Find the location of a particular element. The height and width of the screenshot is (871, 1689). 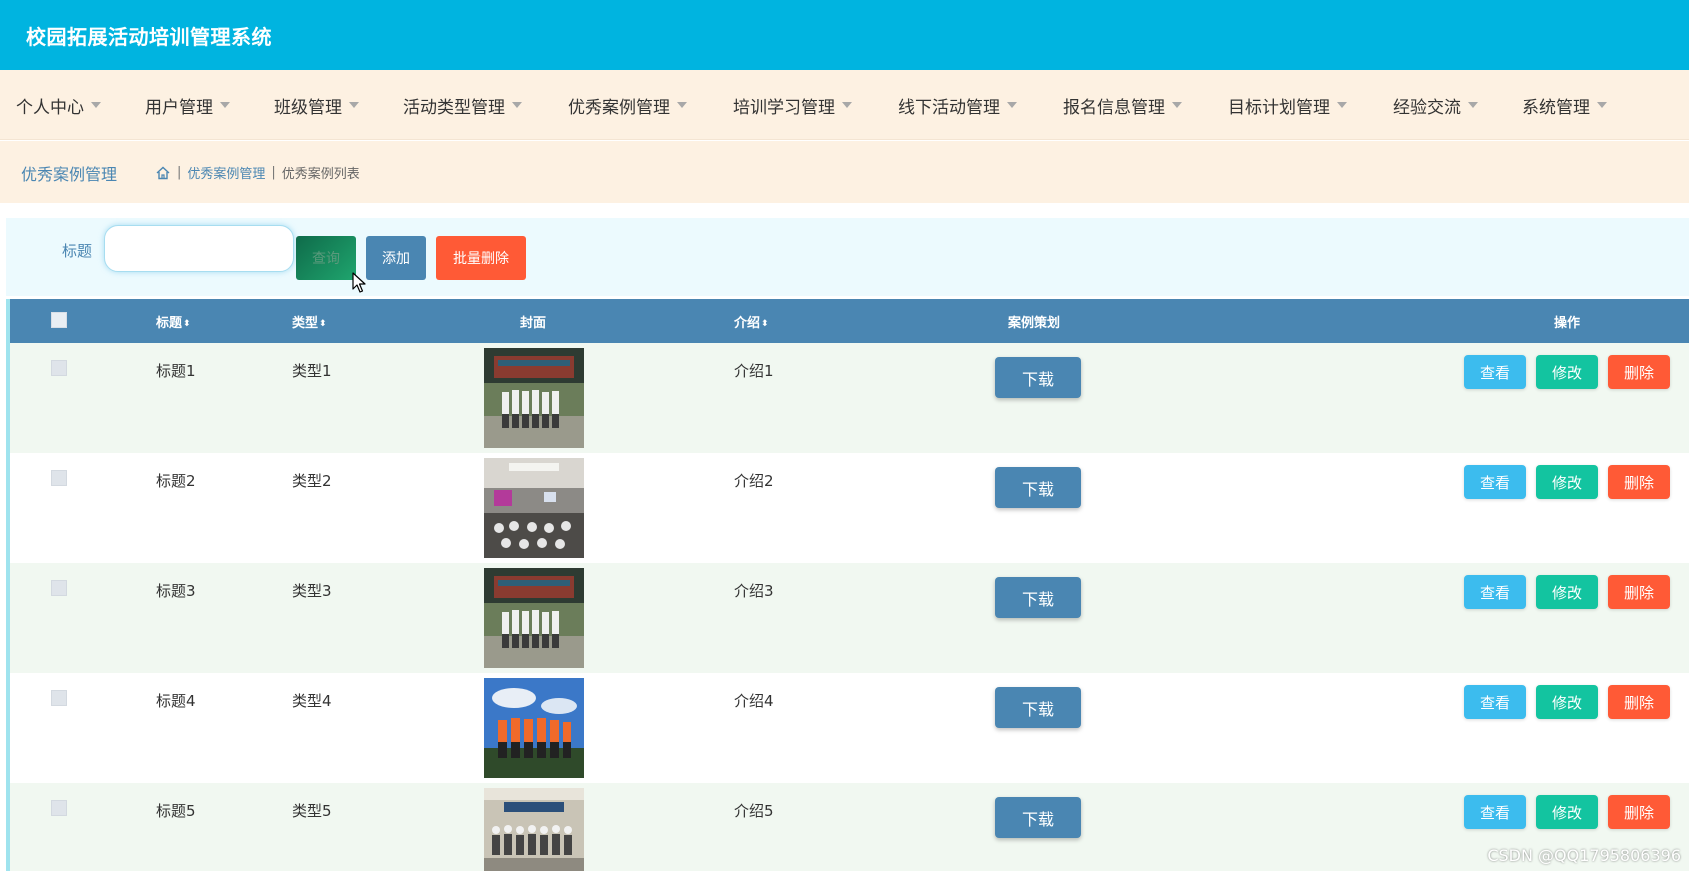

header-type: 类型⬍ is located at coordinates (309, 321).